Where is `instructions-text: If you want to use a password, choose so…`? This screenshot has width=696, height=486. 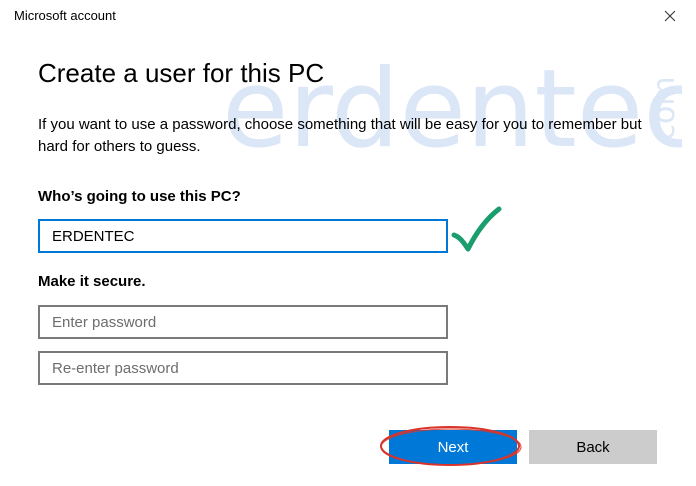 instructions-text: If you want to use a password, choose so… is located at coordinates (340, 135).